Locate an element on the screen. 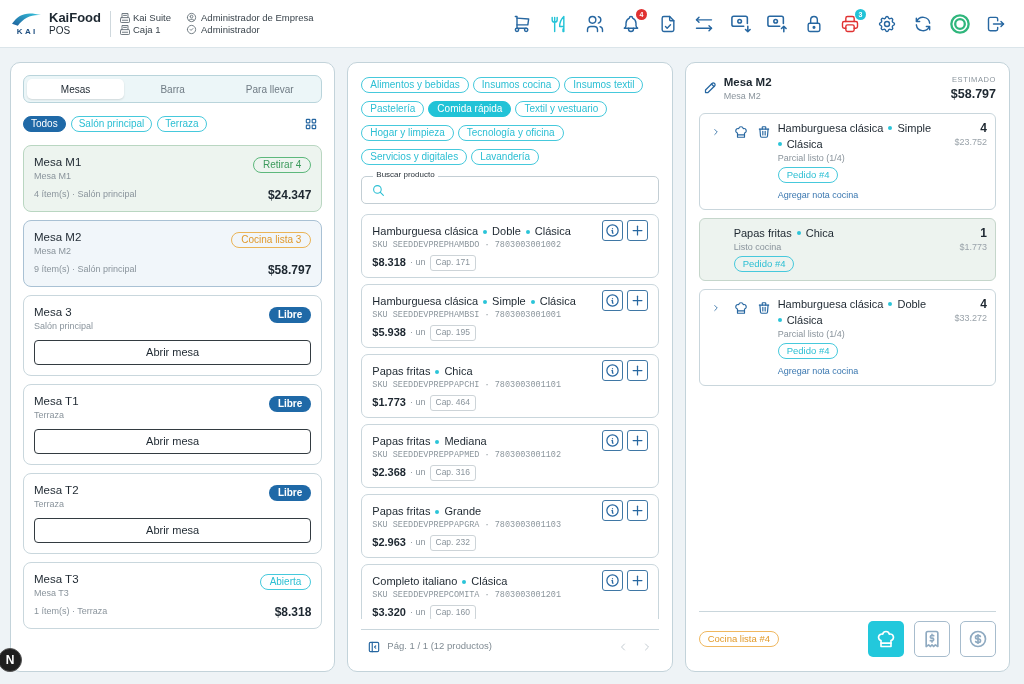 Image resolution: width=1024 pixels, height=684 pixels. user-circle-icon is located at coordinates (192, 17).